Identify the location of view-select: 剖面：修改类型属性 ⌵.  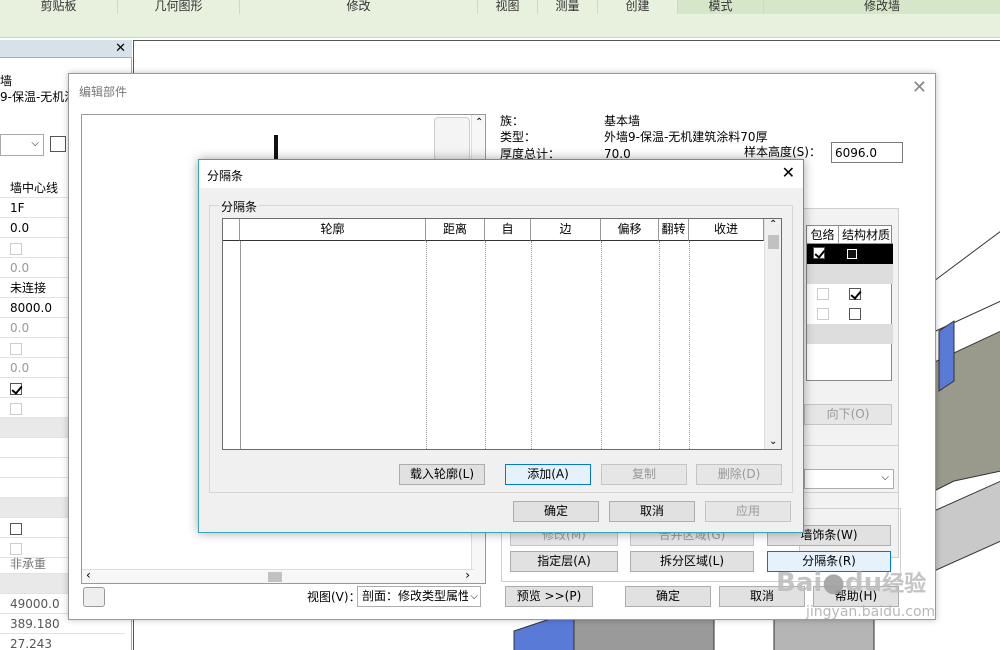
(419, 596).